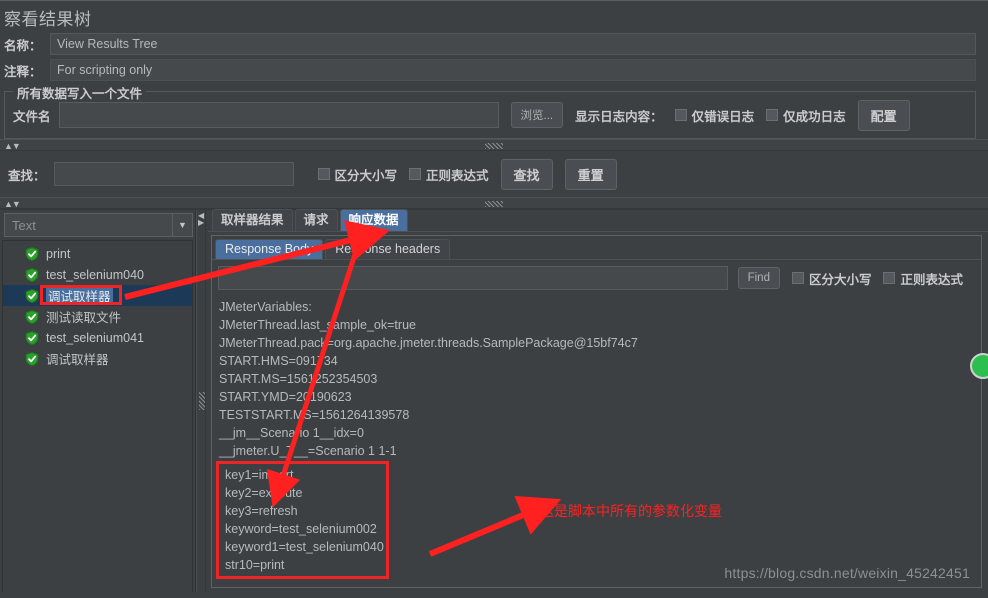  I want to click on vertical-splitter: ◀ ▶, so click(201, 401).